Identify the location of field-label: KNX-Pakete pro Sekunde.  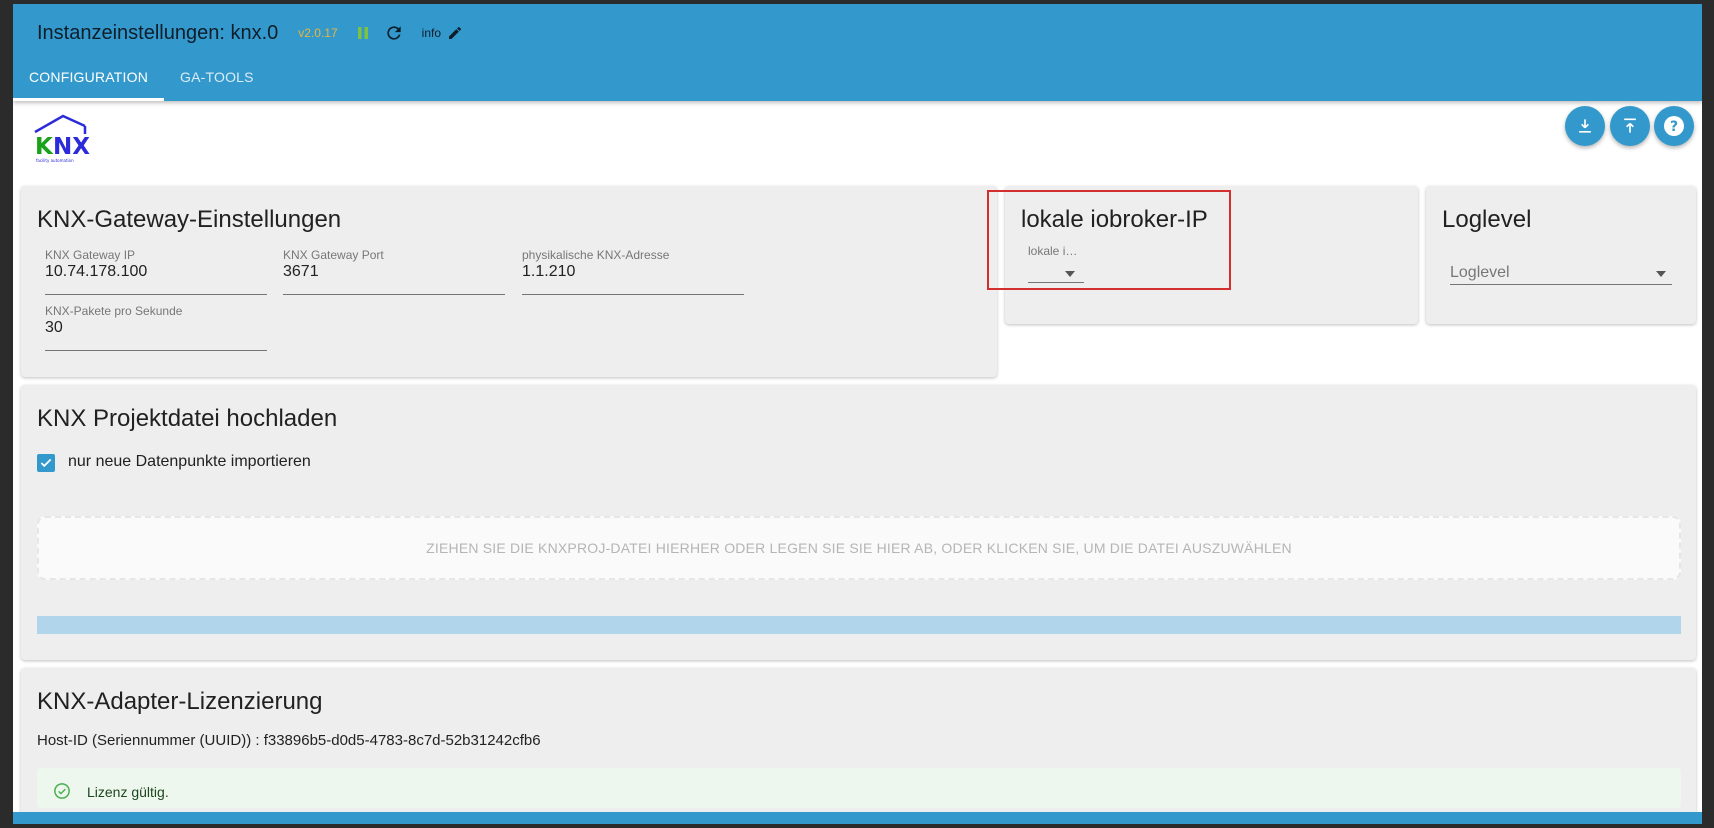
(114, 311).